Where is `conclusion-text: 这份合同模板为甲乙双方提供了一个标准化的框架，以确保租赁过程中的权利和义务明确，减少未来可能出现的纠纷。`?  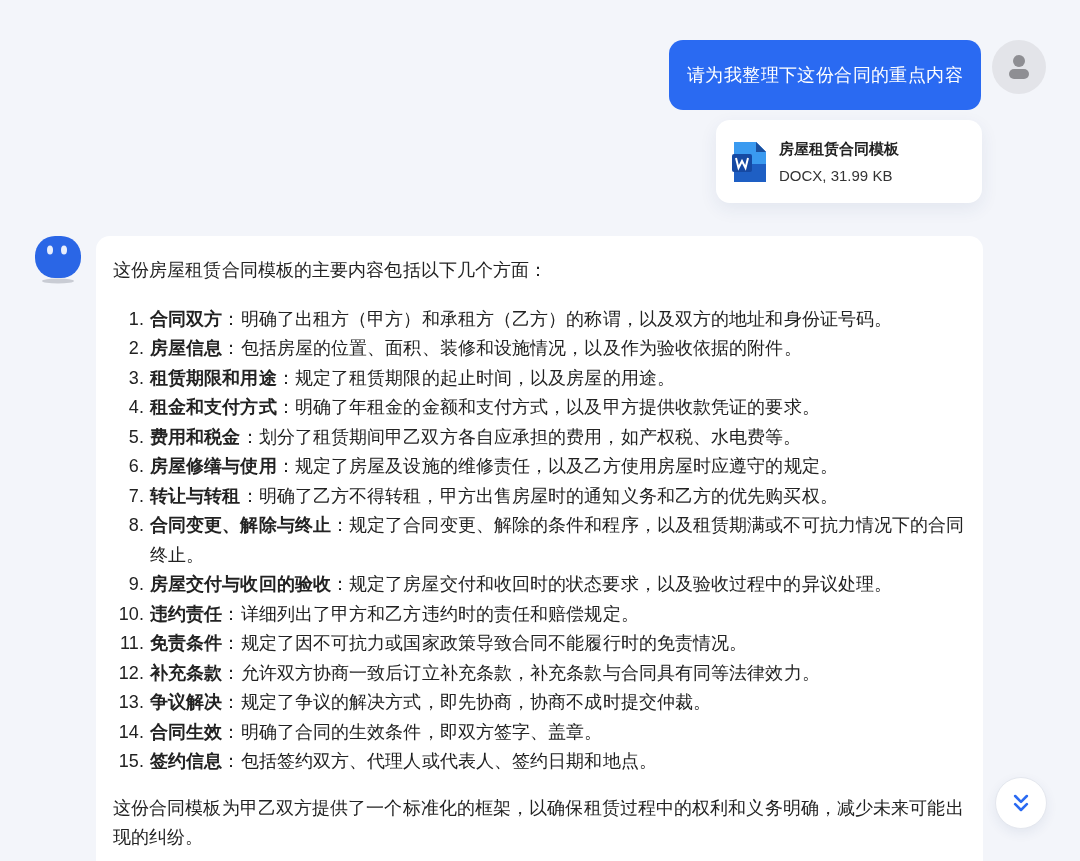
conclusion-text: 这份合同模板为甲乙双方提供了一个标准化的框架，以确保租赁过程中的权利和义务明确，减少未来可能出现的纠纷。 is located at coordinates (539, 822).